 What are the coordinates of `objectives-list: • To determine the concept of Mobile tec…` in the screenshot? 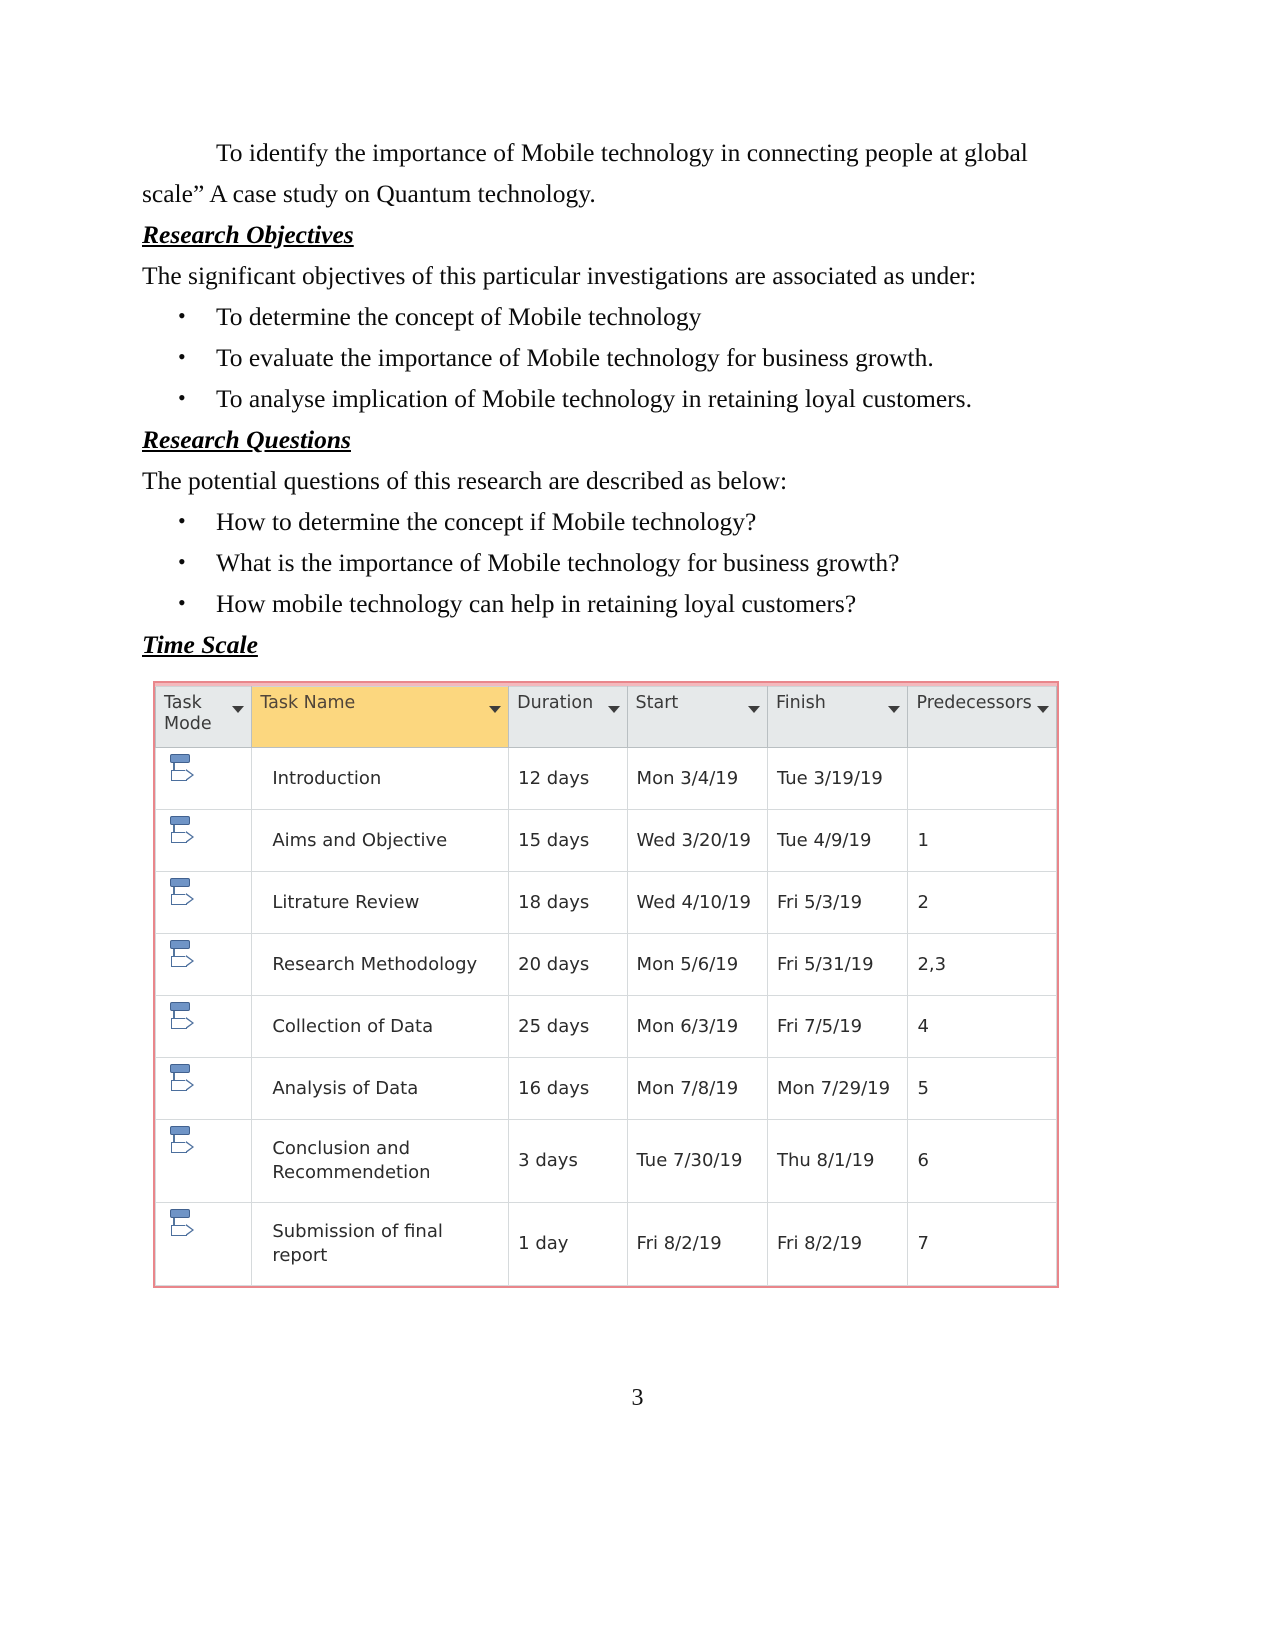 It's located at (609, 357).